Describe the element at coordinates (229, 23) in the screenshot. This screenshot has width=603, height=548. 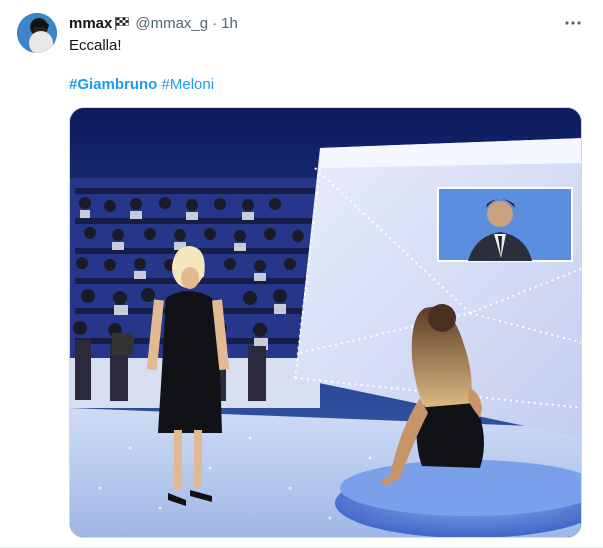
I see `timestamp: 1h` at that location.